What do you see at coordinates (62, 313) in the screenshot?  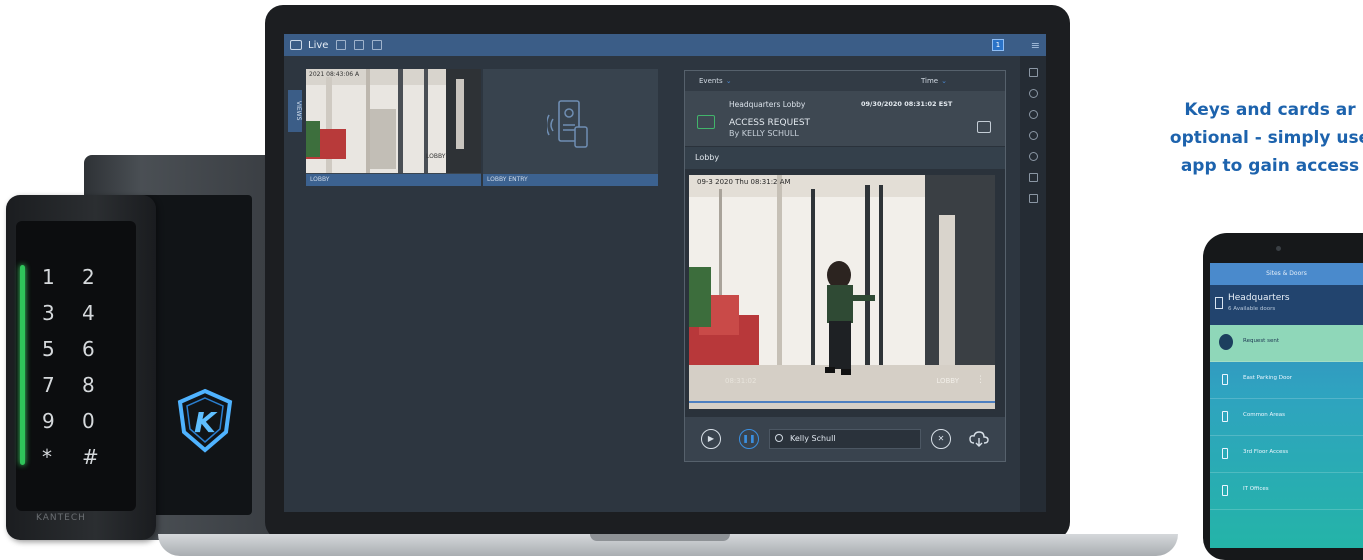 I see `key-3: 3` at bounding box center [62, 313].